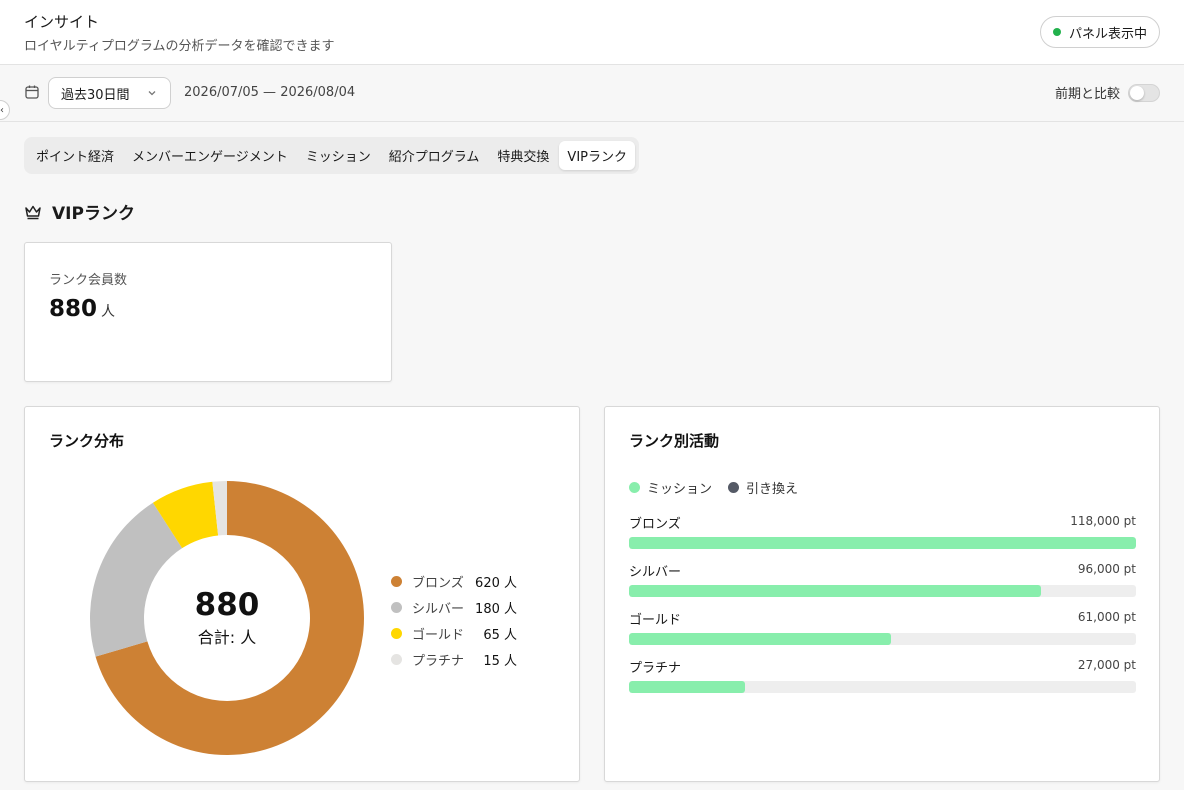 The height and width of the screenshot is (790, 1184). What do you see at coordinates (75, 155) in the screenshot?
I see `tab-points-economy: ポイント経済` at bounding box center [75, 155].